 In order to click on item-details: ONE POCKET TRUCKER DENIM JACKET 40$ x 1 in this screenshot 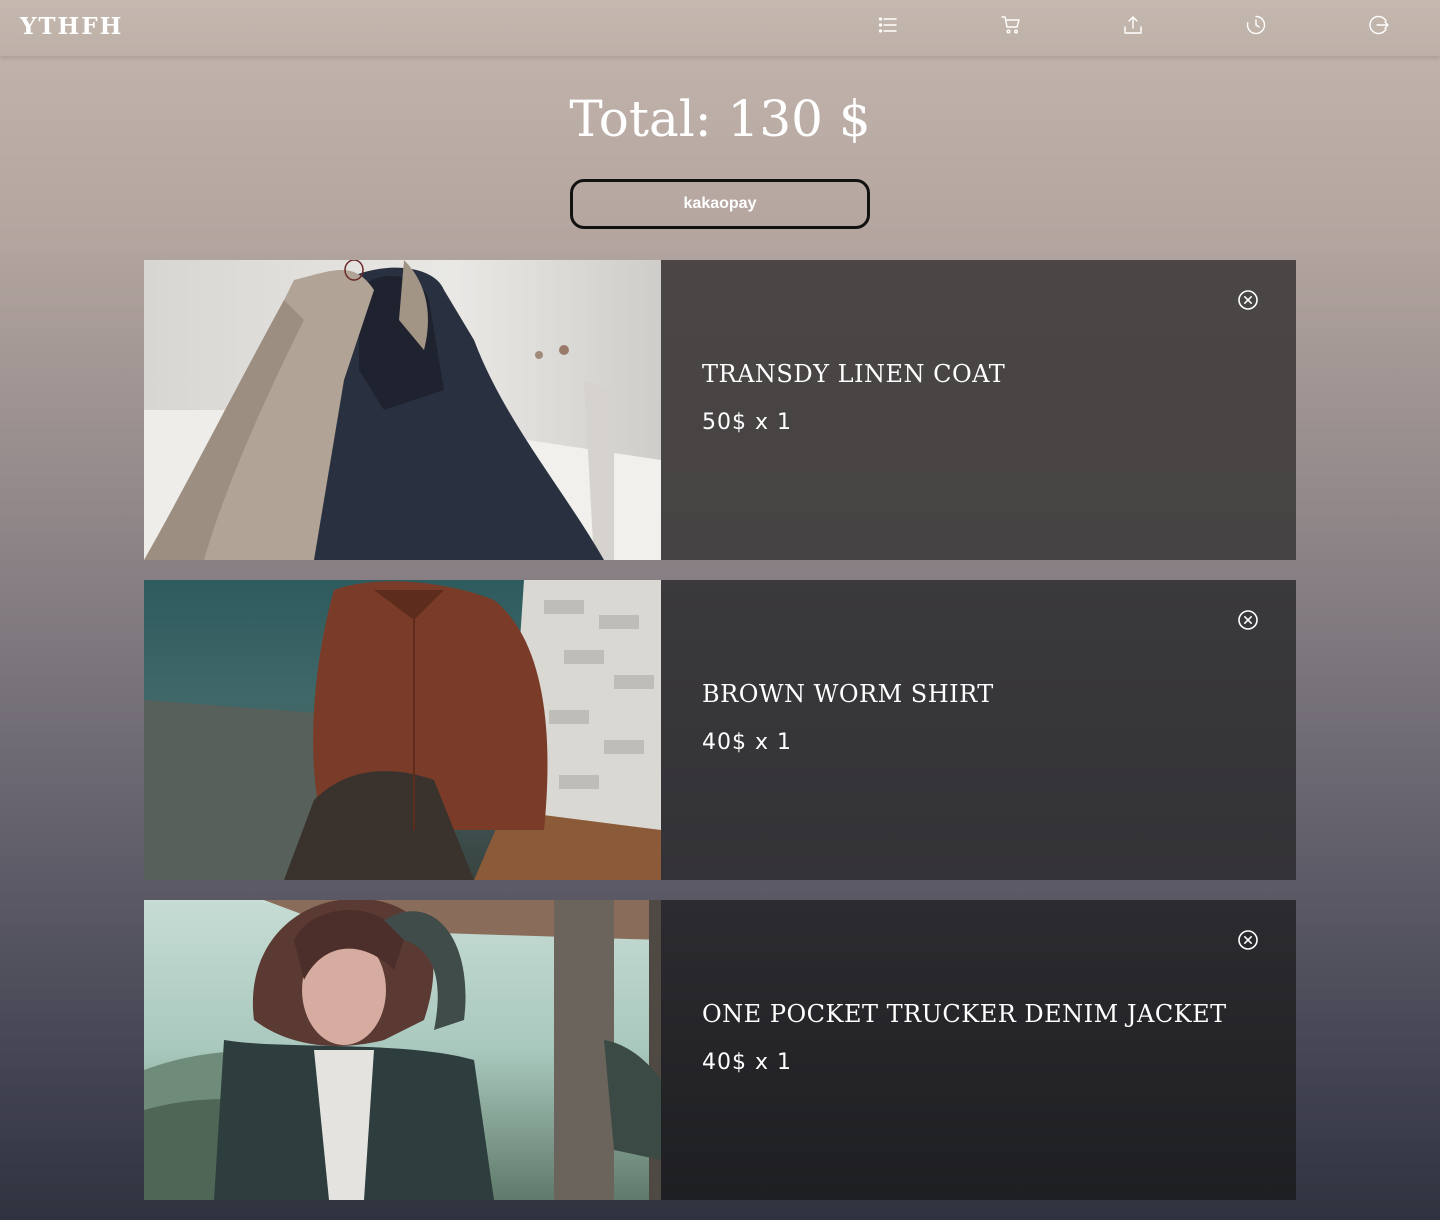, I will do `click(978, 1050)`.